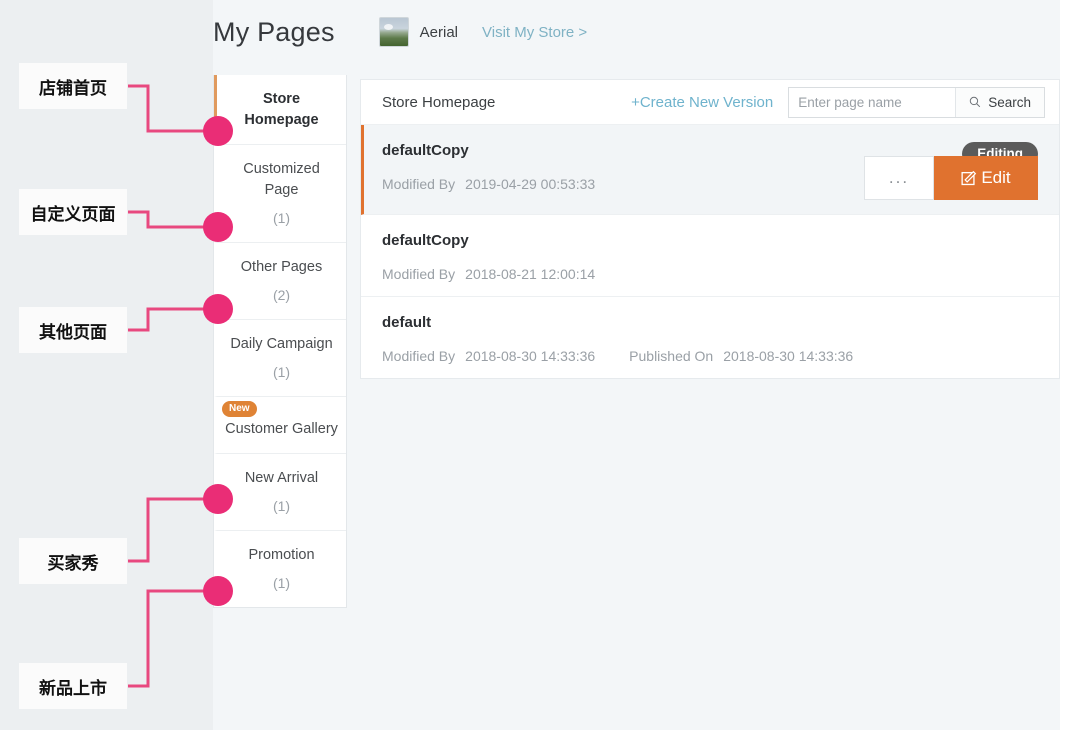 This screenshot has width=1080, height=730. I want to click on sidebar-item-label: Daily Campaign, so click(281, 344).